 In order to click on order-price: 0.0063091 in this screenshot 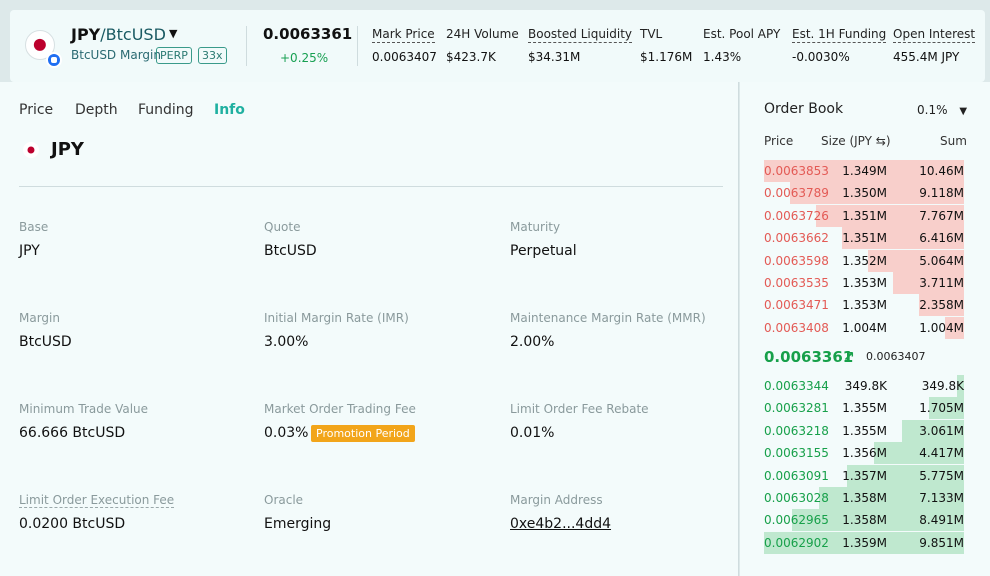, I will do `click(796, 475)`.